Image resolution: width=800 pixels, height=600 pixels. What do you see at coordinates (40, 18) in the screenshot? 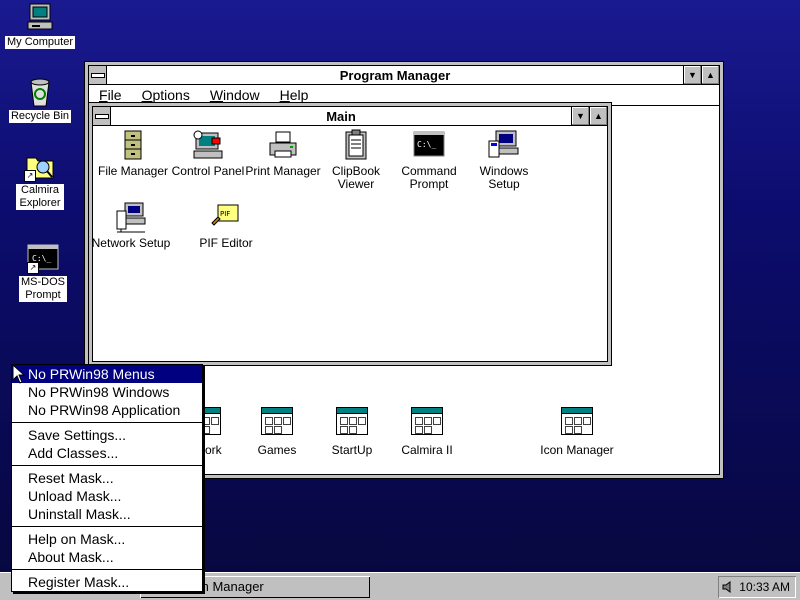
I see `computer-icon` at bounding box center [40, 18].